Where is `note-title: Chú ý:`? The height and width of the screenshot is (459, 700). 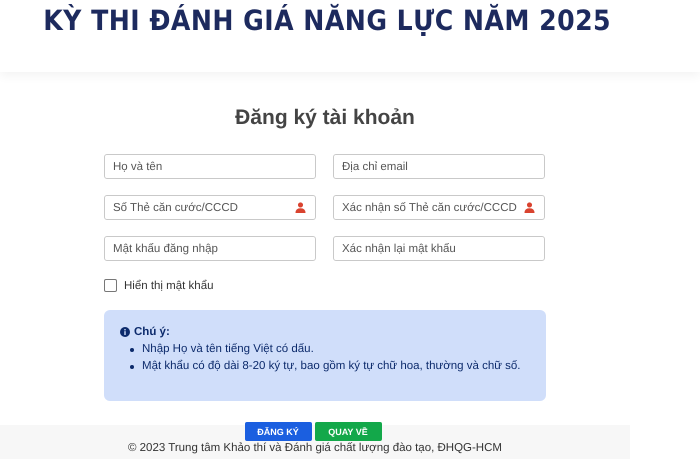
note-title: Chú ý: is located at coordinates (152, 332).